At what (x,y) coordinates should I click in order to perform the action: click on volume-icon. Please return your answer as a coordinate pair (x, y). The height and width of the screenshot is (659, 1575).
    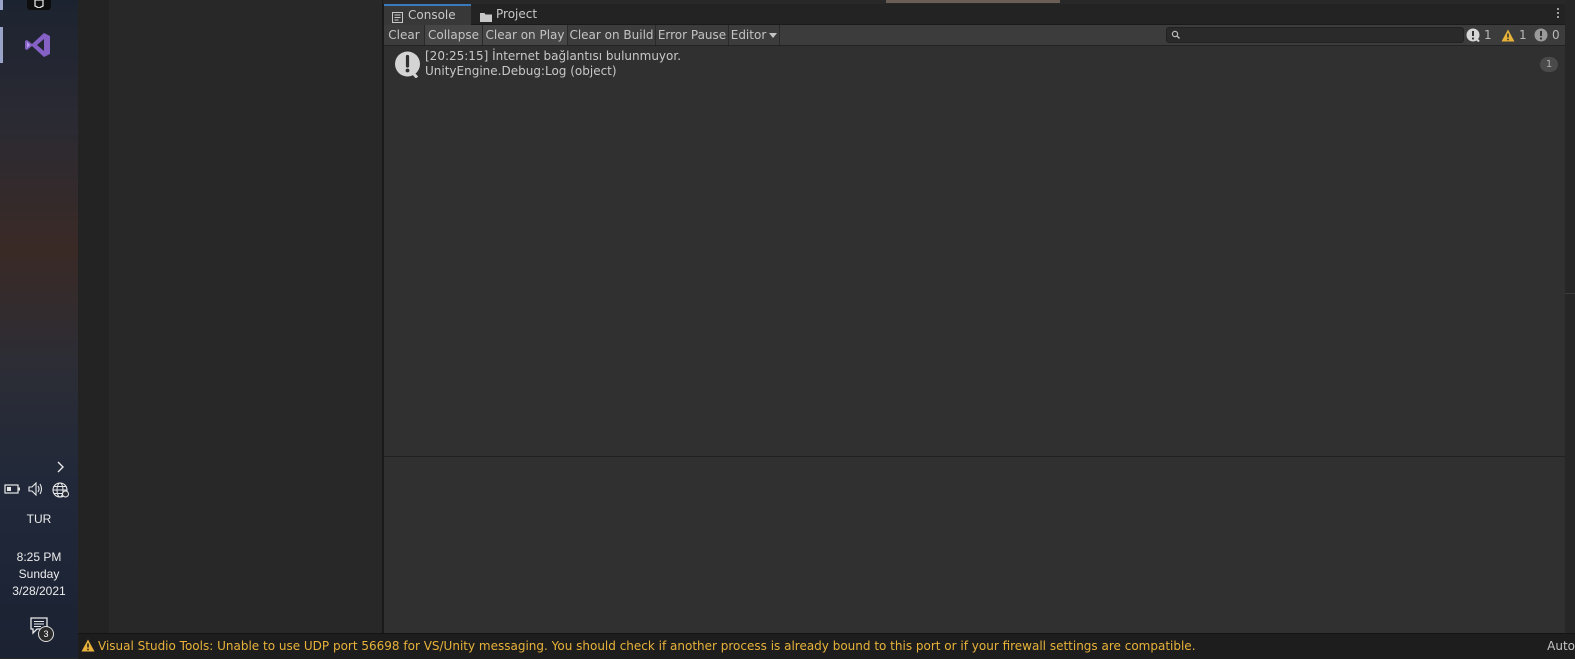
    Looking at the image, I should click on (36, 490).